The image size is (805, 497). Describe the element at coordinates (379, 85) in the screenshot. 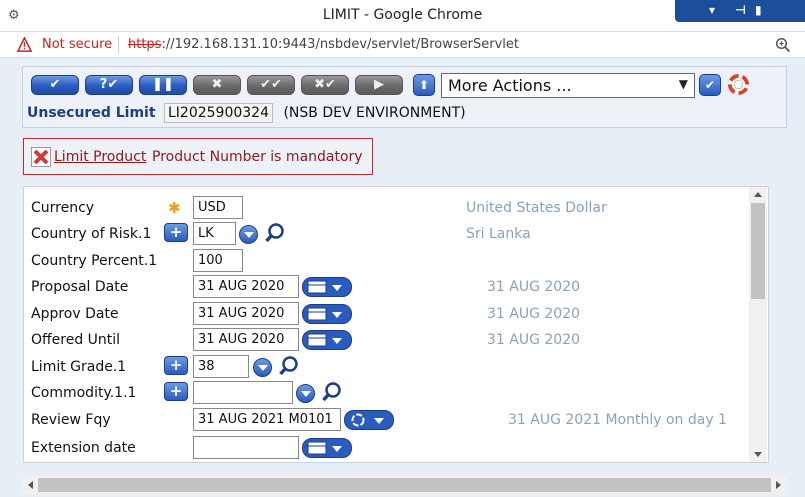

I see `next-button: ▶` at that location.